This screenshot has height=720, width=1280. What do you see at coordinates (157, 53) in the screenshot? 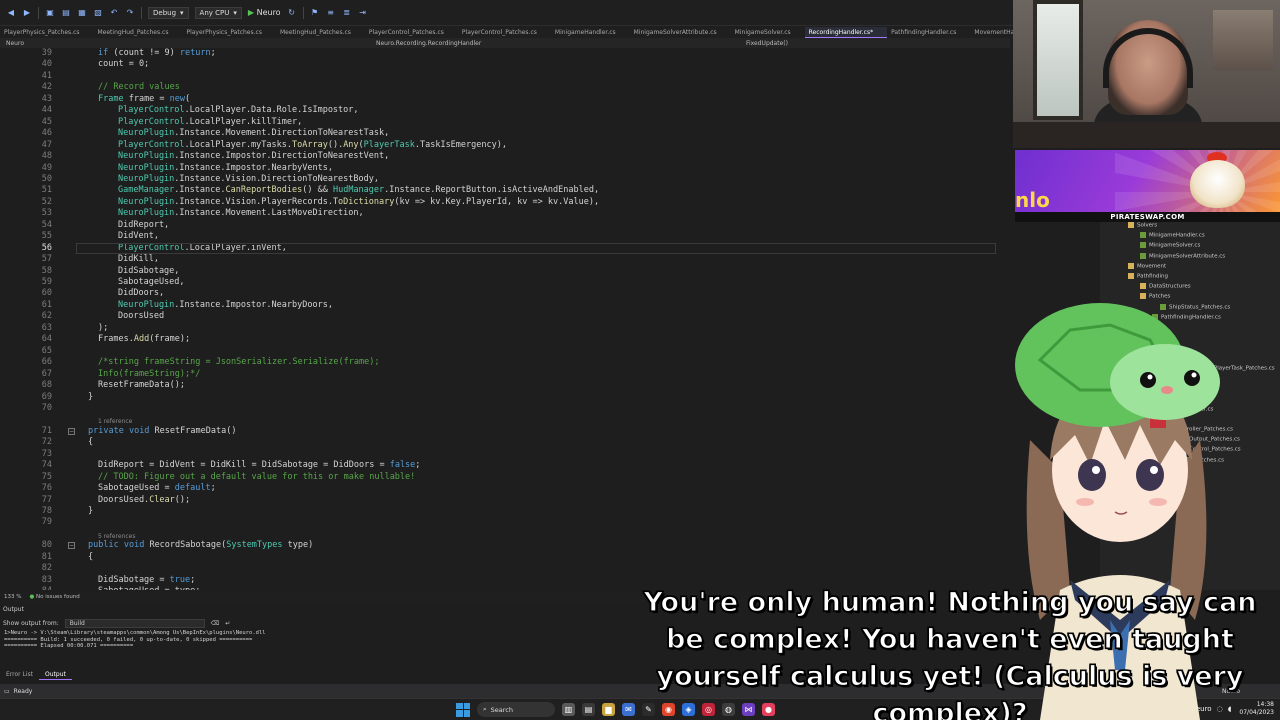
I see `code-line: if (count != 9) return;` at bounding box center [157, 53].